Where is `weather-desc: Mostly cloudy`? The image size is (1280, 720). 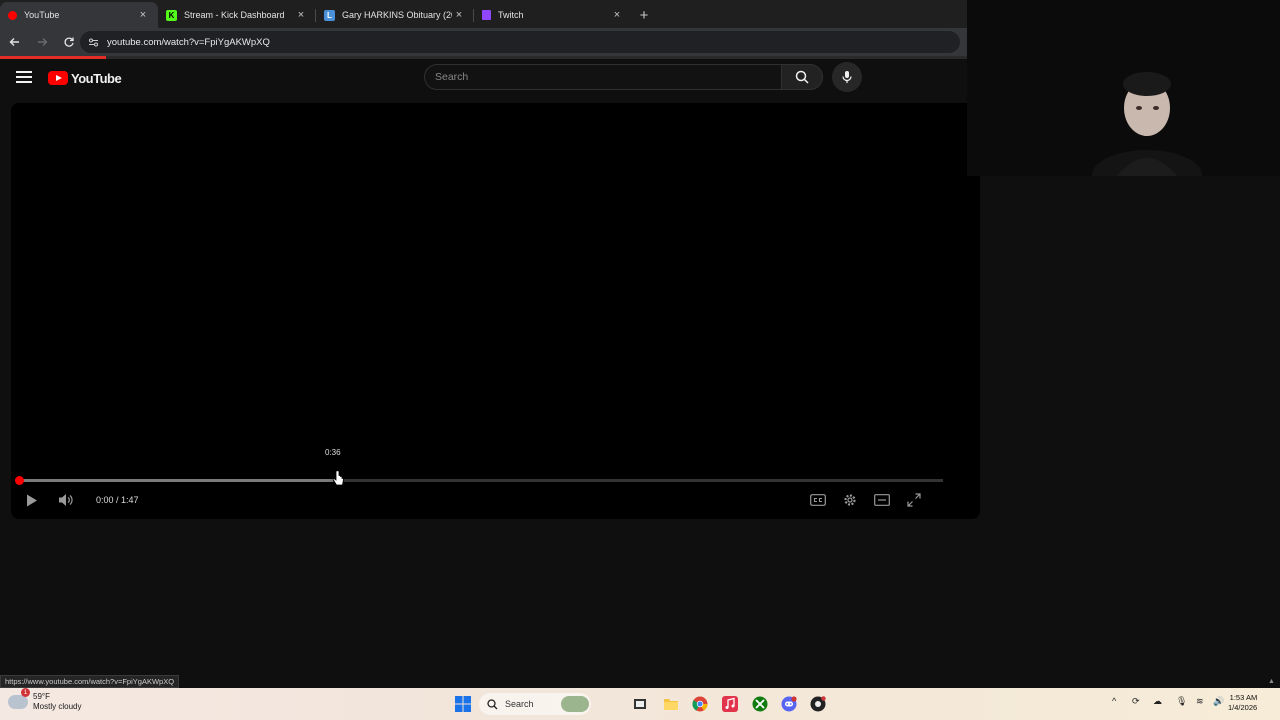 weather-desc: Mostly cloudy is located at coordinates (57, 706).